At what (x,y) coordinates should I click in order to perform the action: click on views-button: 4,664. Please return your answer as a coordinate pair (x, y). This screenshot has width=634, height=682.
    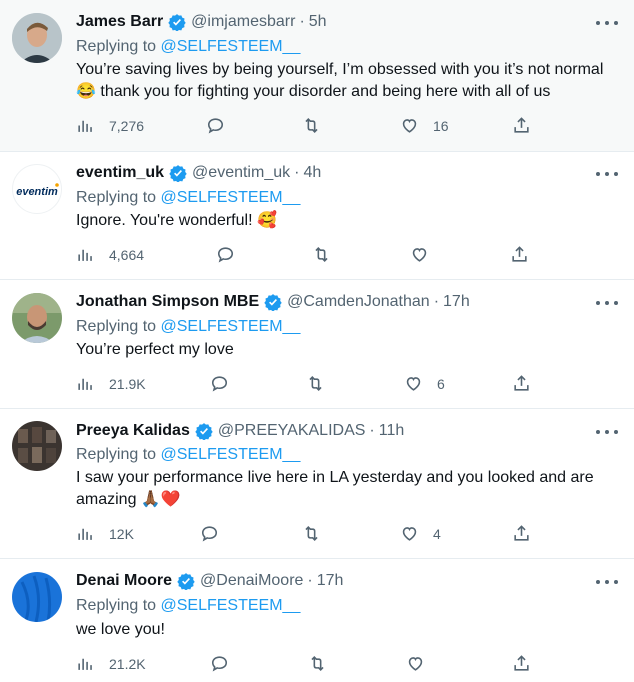
    Looking at the image, I should click on (110, 254).